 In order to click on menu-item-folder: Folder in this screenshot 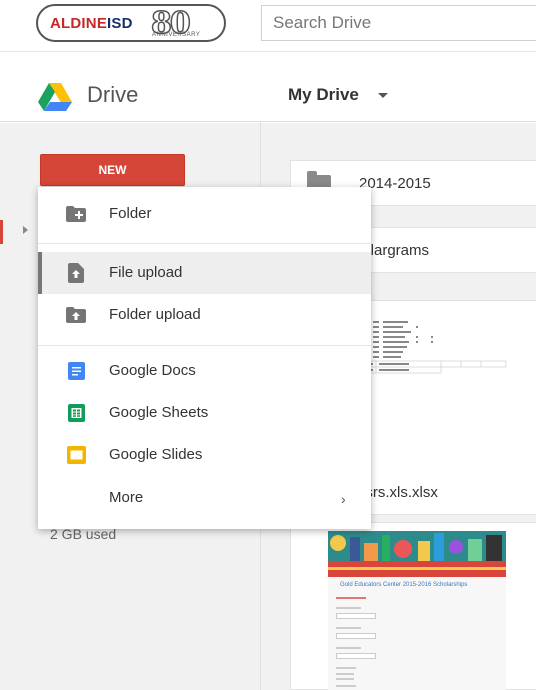, I will do `click(204, 214)`.